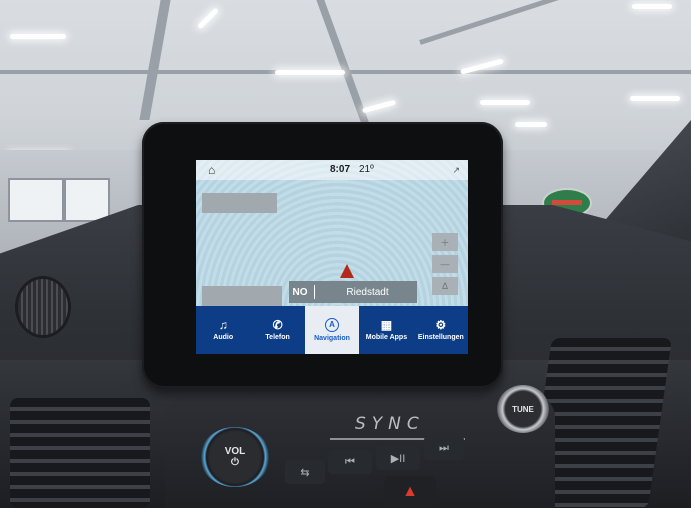  What do you see at coordinates (386, 337) in the screenshot?
I see `nav-mobile-apps-label: Mobile Apps` at bounding box center [386, 337].